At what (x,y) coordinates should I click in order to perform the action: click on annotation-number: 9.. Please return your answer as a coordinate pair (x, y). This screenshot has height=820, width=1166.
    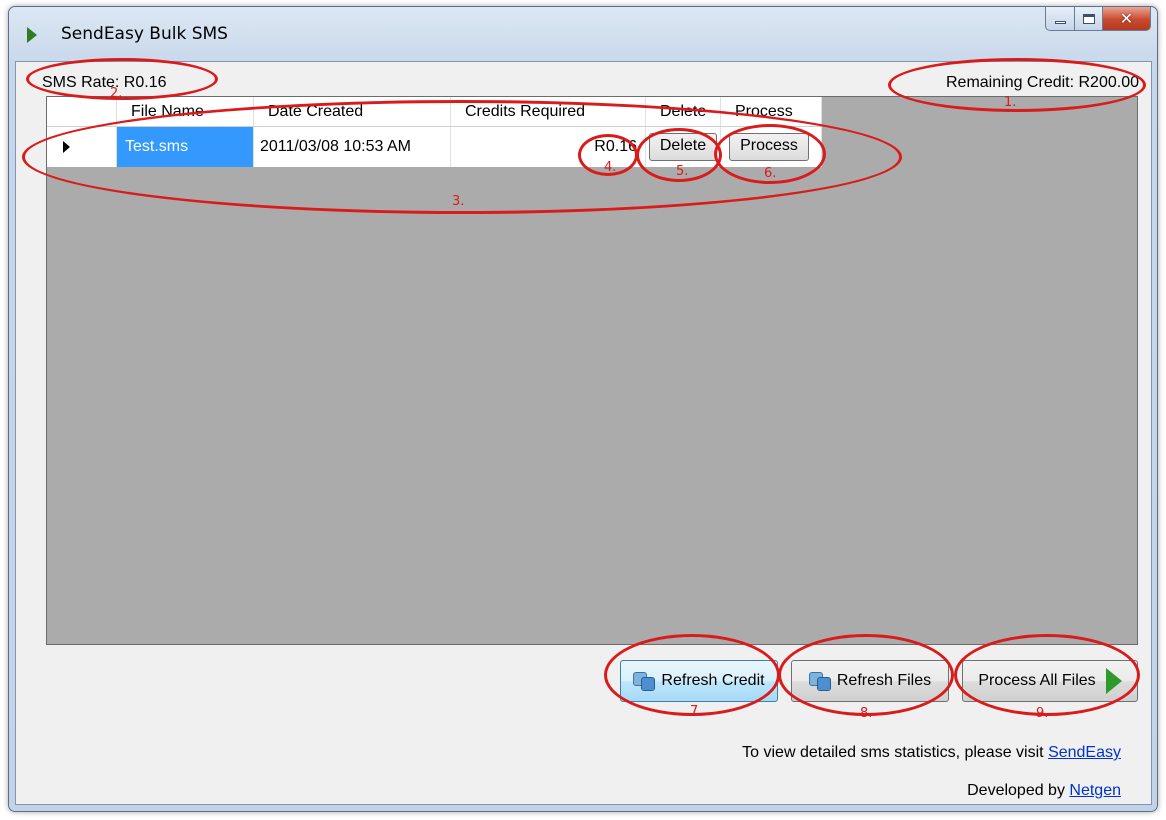
    Looking at the image, I should click on (1042, 713).